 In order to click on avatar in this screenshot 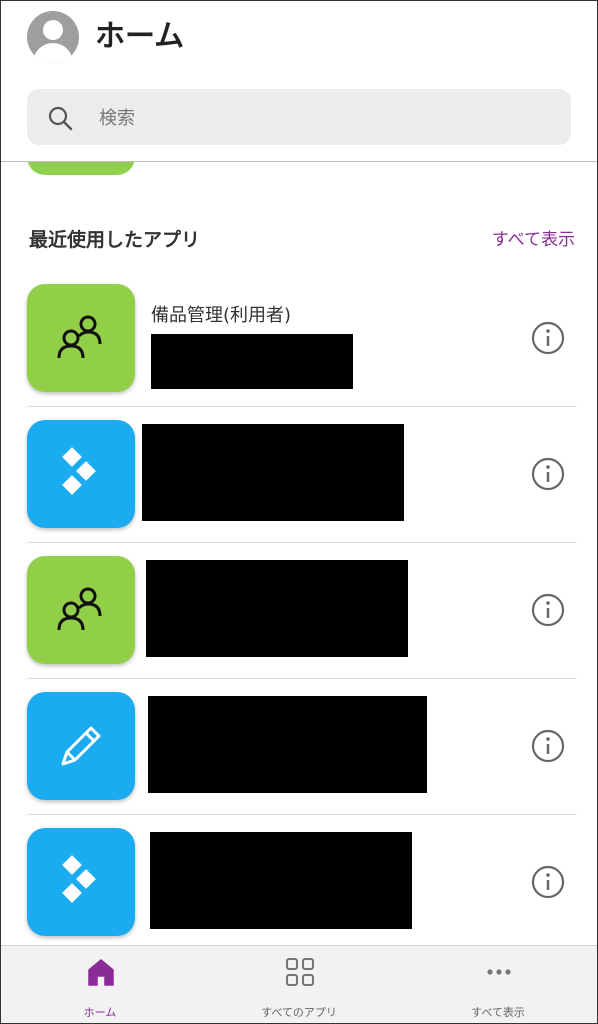, I will do `click(53, 37)`.